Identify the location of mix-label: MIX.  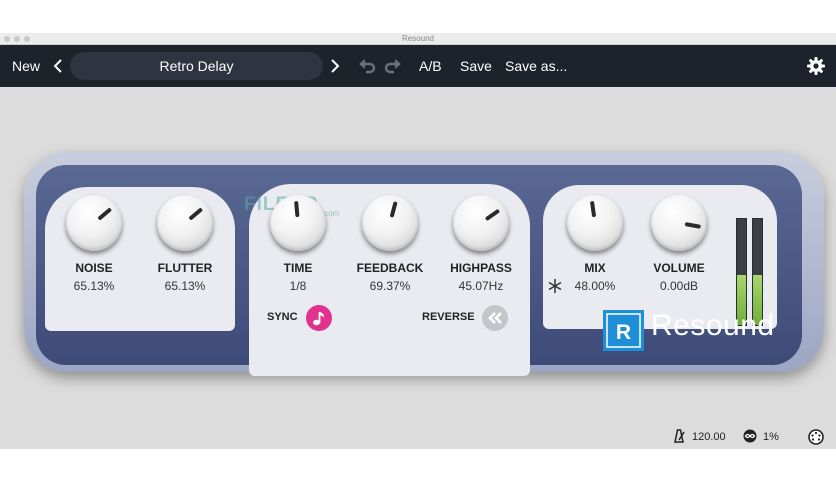
(595, 268).